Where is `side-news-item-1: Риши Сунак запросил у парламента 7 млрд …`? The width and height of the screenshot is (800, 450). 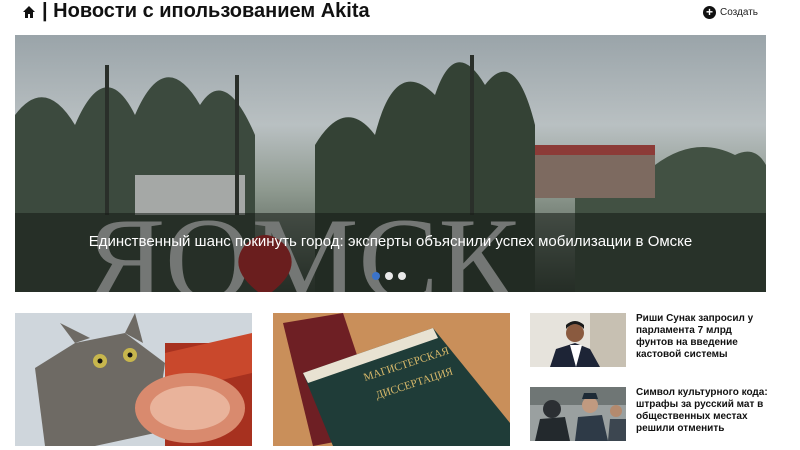
side-news-item-1: Риши Сунак запросил у парламента 7 млрд … is located at coordinates (657, 341).